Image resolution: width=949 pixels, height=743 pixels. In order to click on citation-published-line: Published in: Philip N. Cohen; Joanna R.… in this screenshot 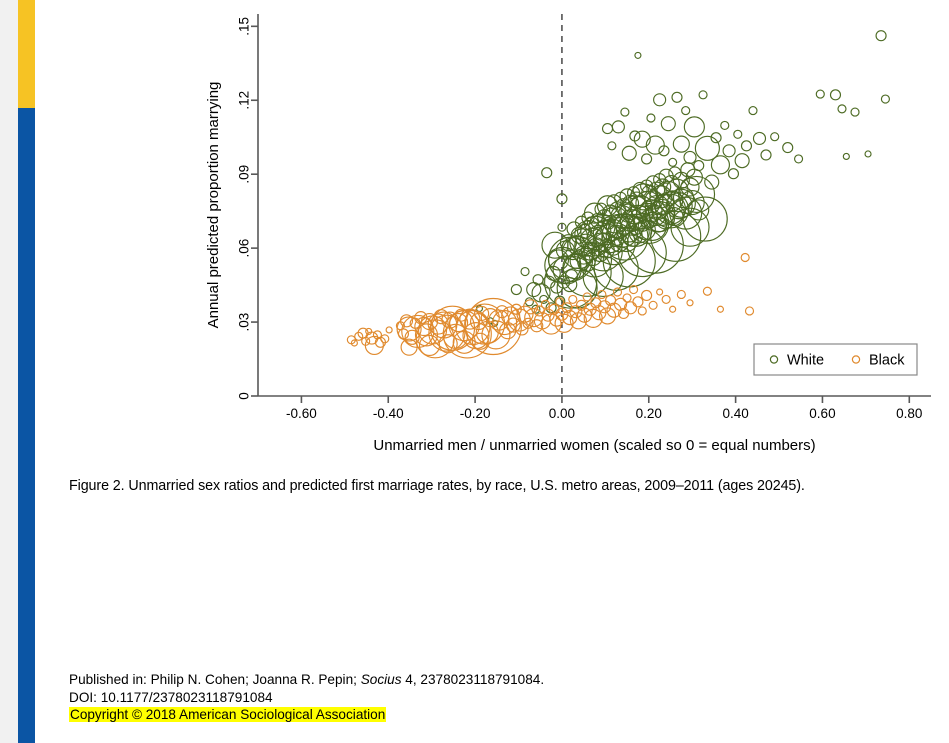, I will do `click(306, 680)`.